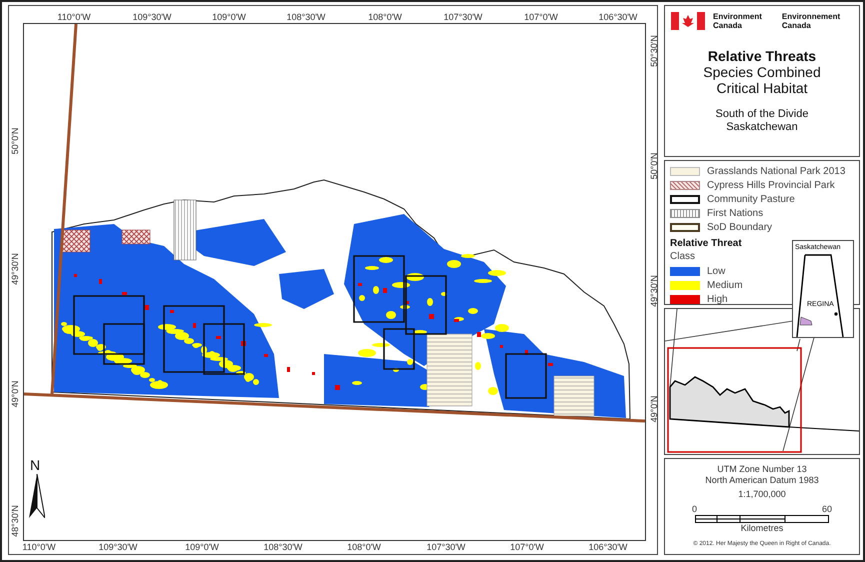  Describe the element at coordinates (739, 227) in the screenshot. I see `legend-label: SoD Boundary` at that location.